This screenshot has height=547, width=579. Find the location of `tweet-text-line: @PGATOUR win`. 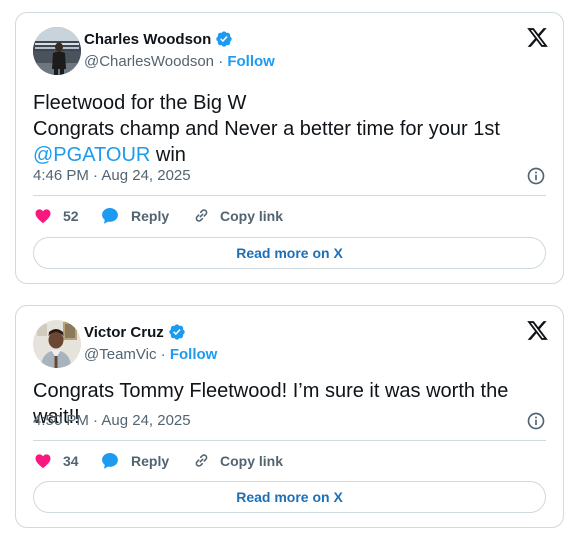

tweet-text-line: @PGATOUR win is located at coordinates (293, 155).